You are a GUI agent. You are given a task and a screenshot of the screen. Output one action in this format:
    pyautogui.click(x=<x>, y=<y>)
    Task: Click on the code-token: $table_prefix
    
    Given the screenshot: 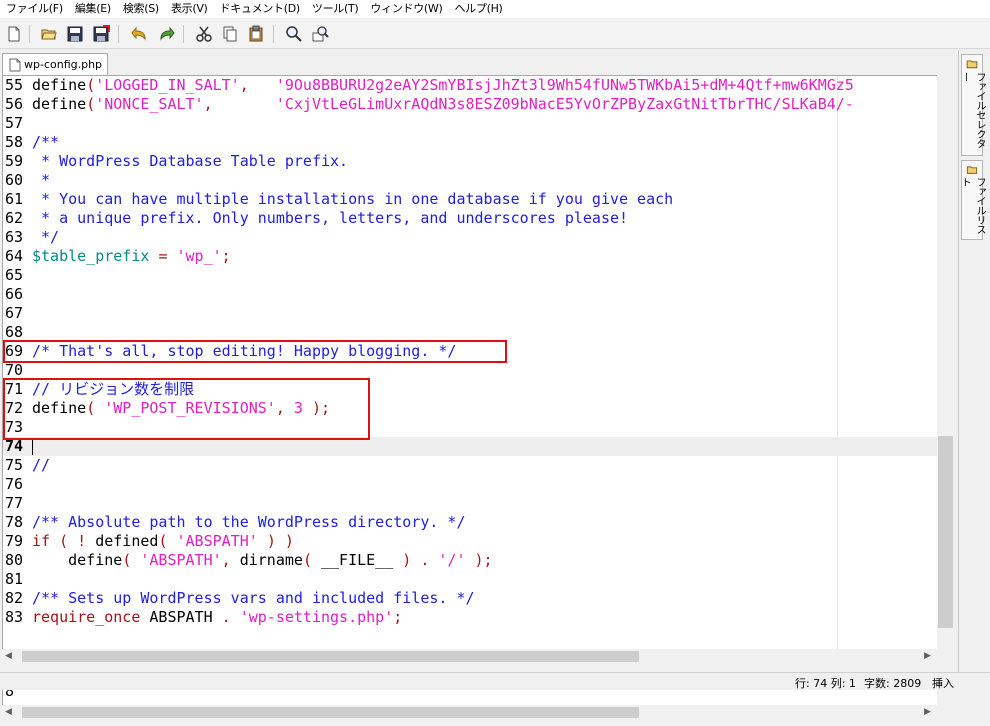 What is the action you would take?
    pyautogui.click(x=91, y=256)
    